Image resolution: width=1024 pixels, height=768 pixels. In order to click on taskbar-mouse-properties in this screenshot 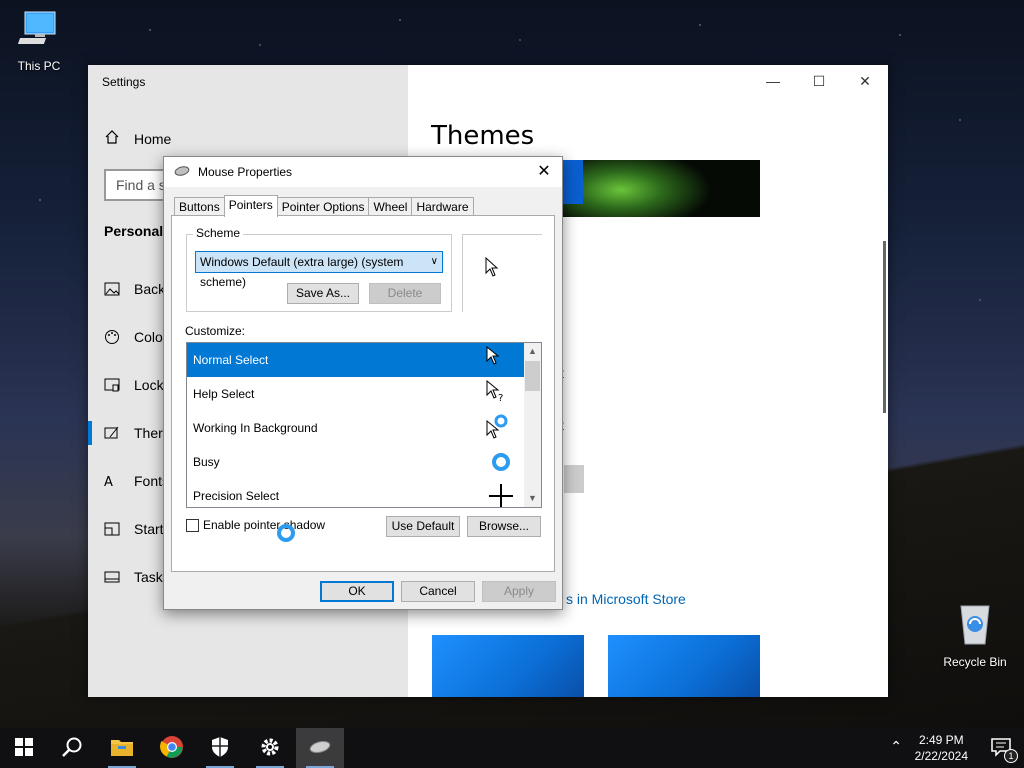, I will do `click(320, 748)`.